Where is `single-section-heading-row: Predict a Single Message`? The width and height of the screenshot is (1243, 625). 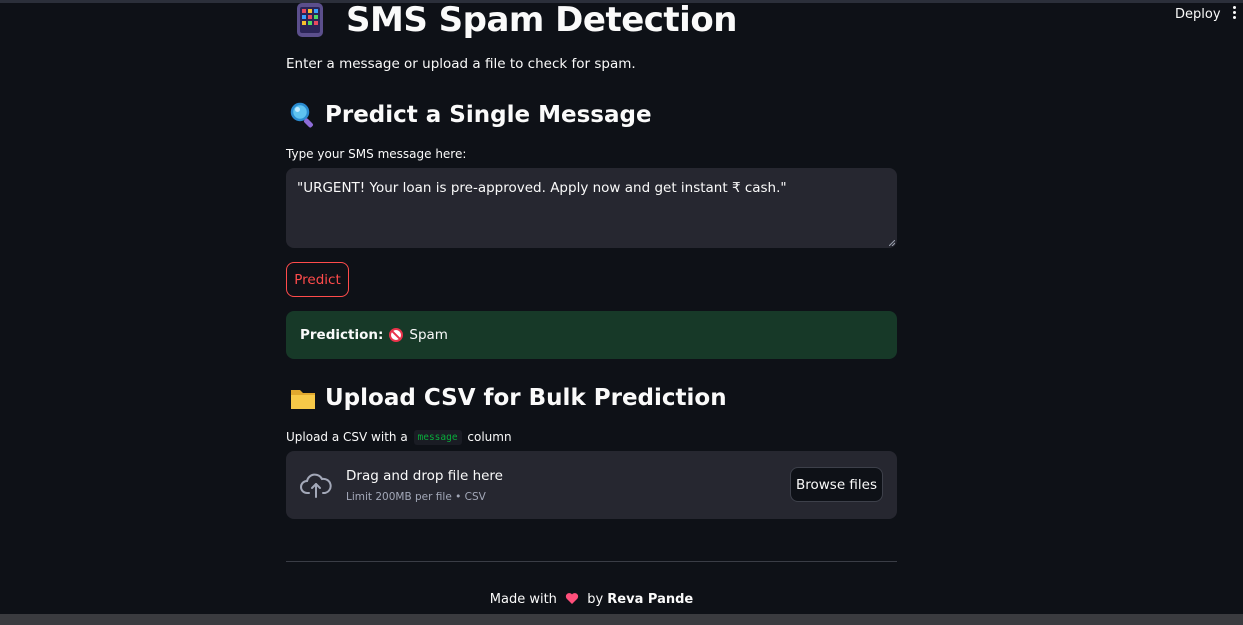 single-section-heading-row: Predict a Single Message is located at coordinates (470, 115).